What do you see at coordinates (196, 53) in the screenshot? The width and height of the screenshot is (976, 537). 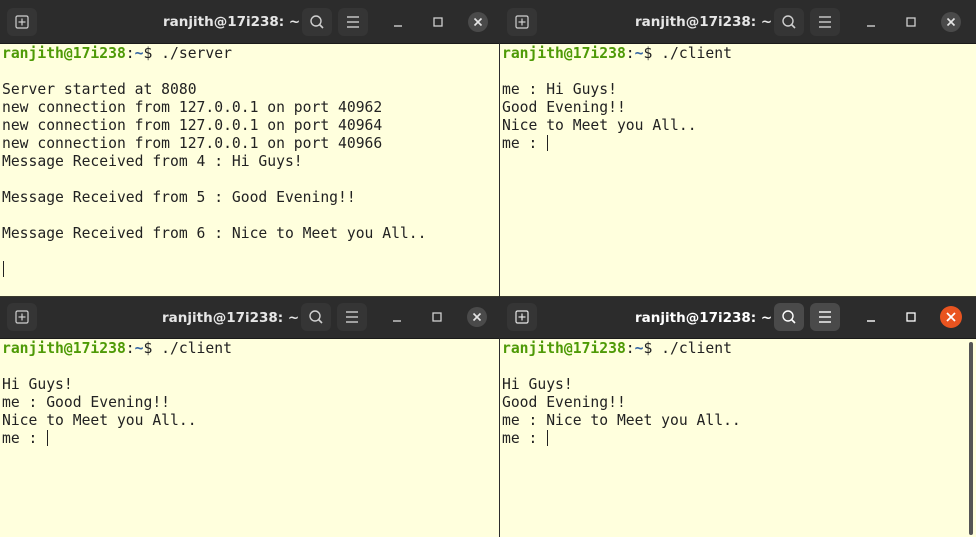 I see `command-text: ./server` at bounding box center [196, 53].